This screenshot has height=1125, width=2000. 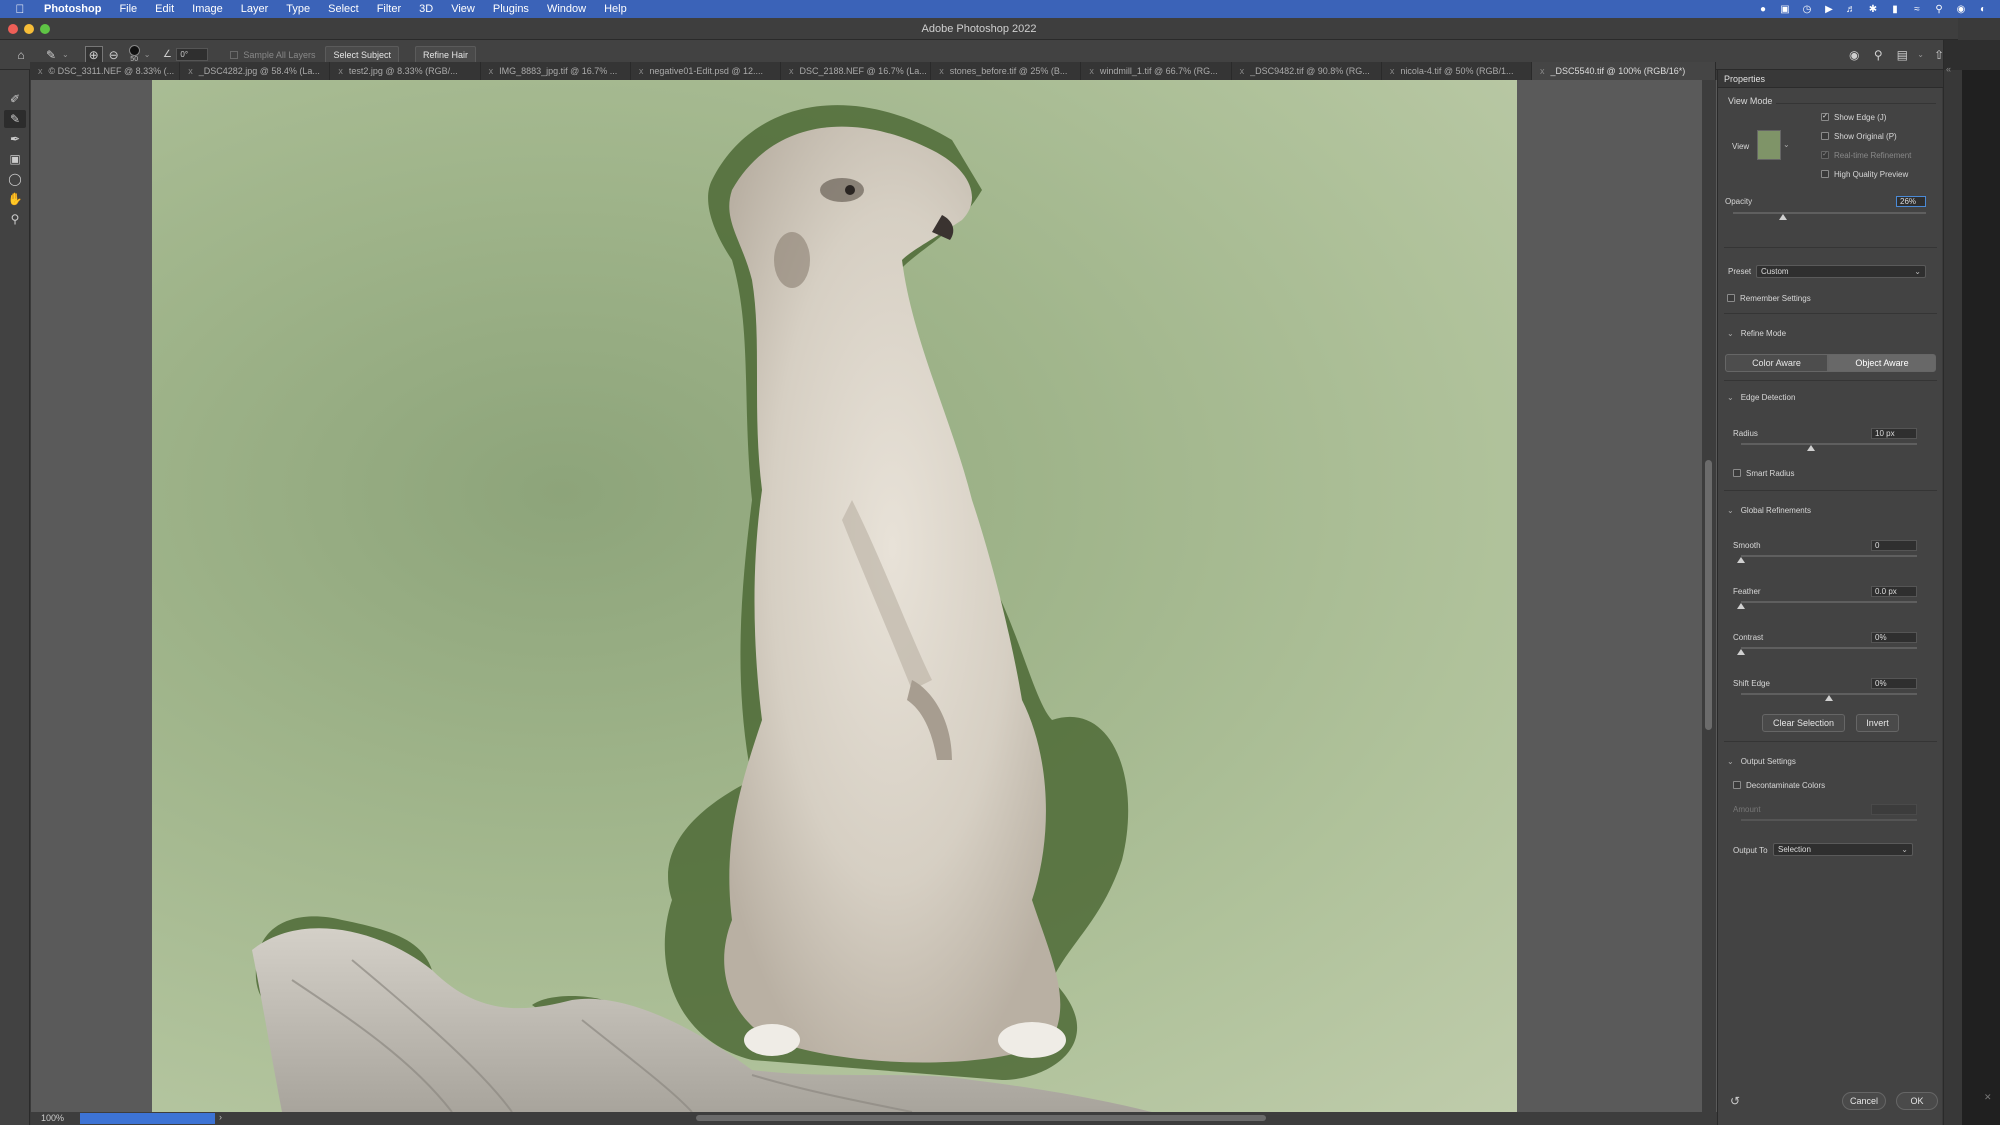 I want to click on refine-hair-button: Refine Hair, so click(x=446, y=54).